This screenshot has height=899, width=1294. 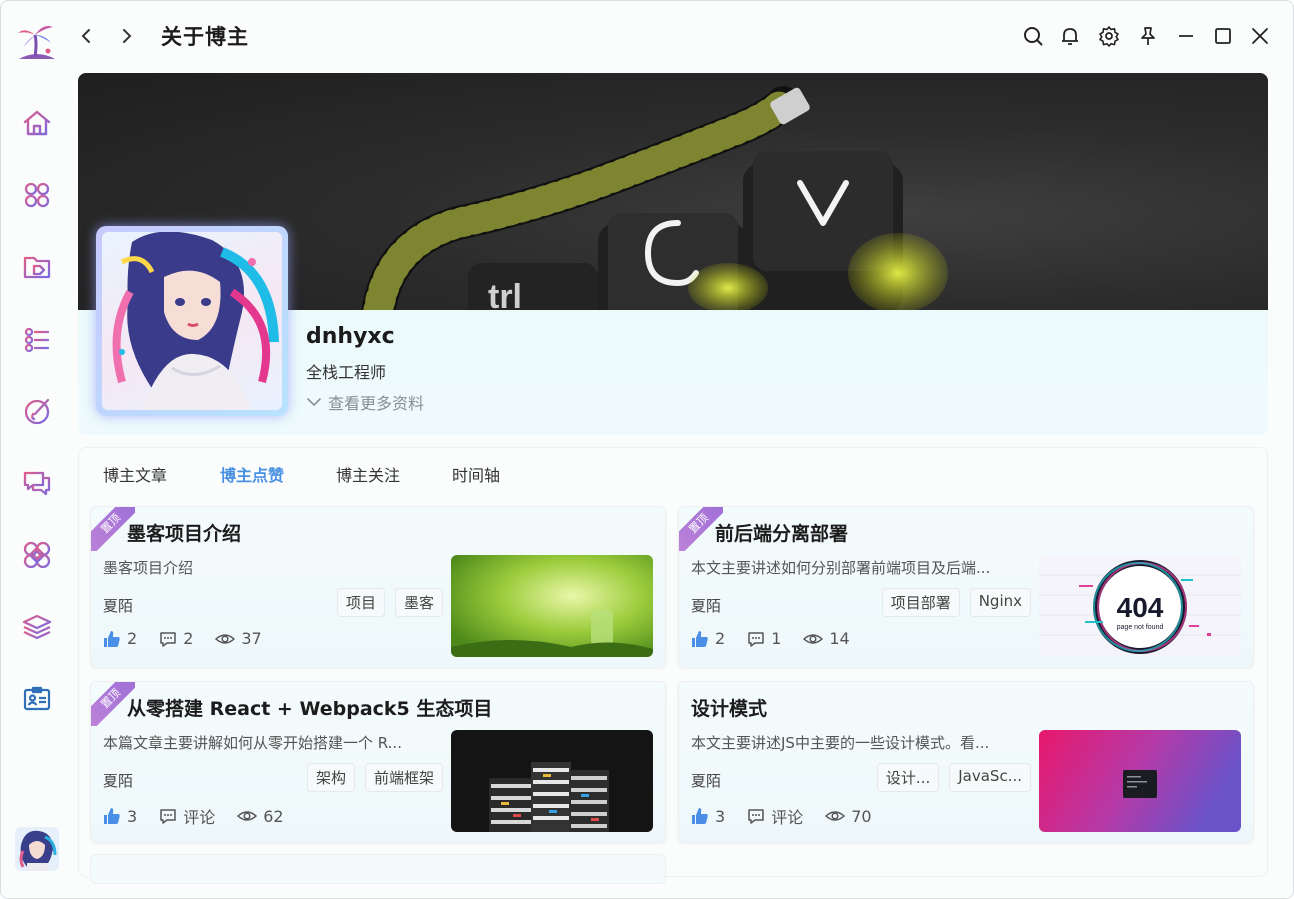 I want to click on article-summary: 墨客项目介绍, so click(x=148, y=568).